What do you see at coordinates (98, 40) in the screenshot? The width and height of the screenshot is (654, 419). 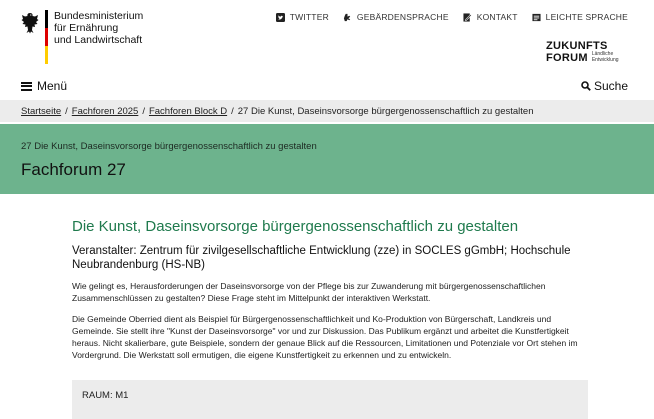 I see `ministry-line-3: und Landwirtschaft` at bounding box center [98, 40].